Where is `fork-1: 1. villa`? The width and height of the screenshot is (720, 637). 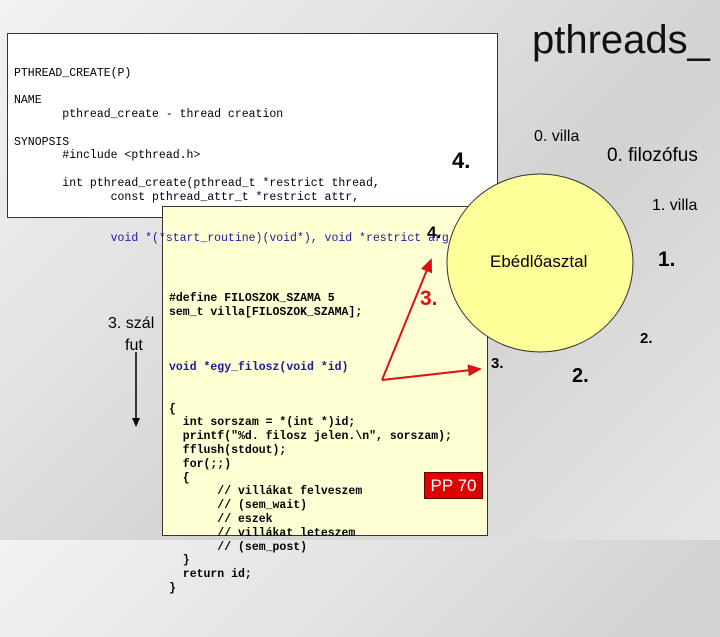
fork-1: 1. villa is located at coordinates (675, 205).